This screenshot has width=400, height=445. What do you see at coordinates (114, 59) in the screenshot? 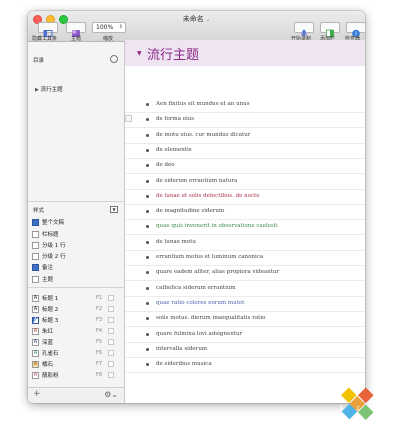
I see `search-icon` at bounding box center [114, 59].